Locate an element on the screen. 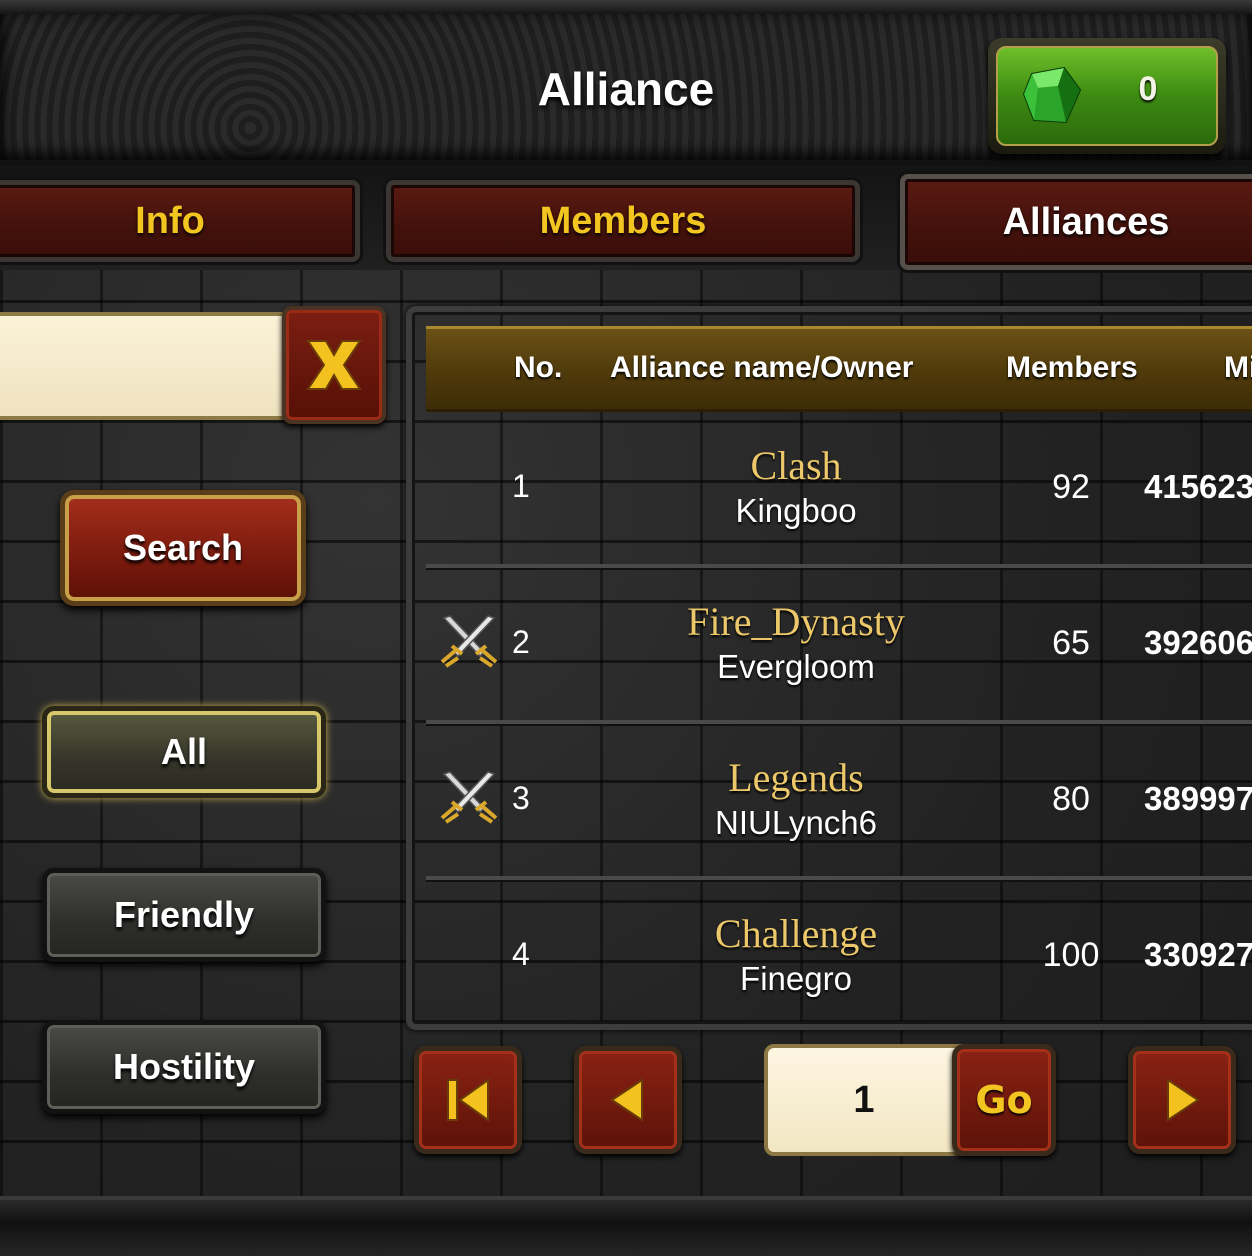 The image size is (1252, 1256). filter-friendly-button: Friendly is located at coordinates (184, 915).